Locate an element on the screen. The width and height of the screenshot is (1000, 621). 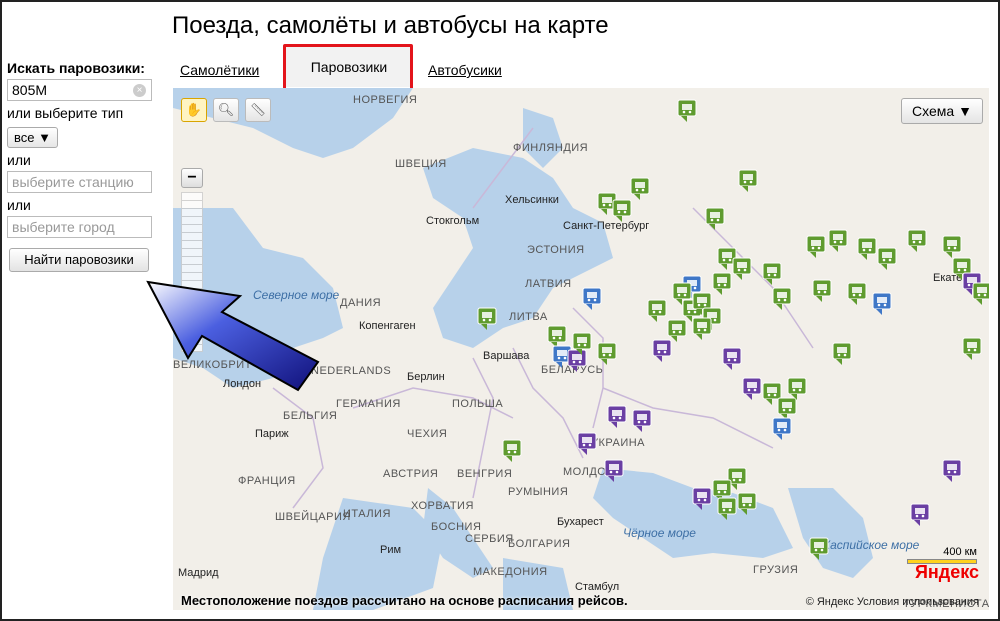
station-input: выберите станцию is located at coordinates (79, 182).